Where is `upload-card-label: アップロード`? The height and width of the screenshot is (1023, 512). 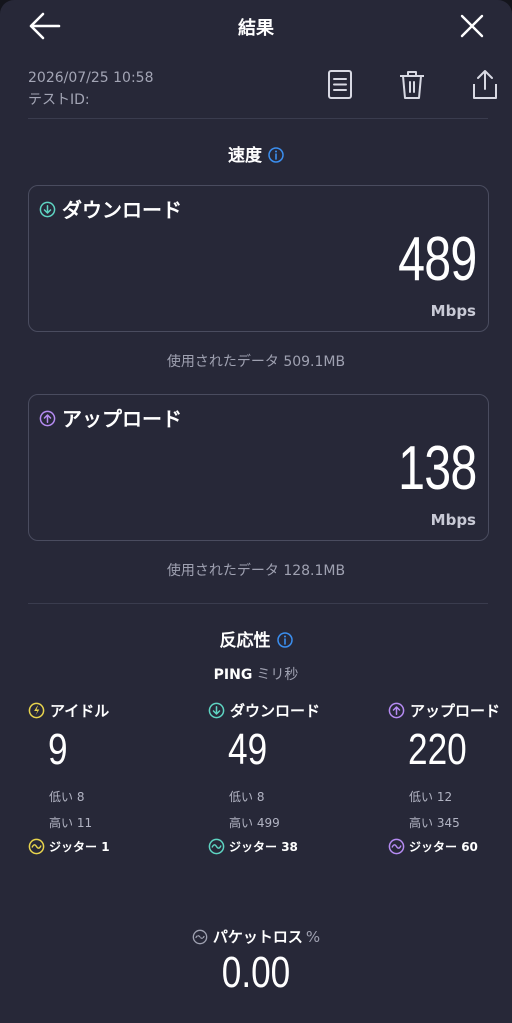
upload-card-label: アップロード is located at coordinates (110, 417).